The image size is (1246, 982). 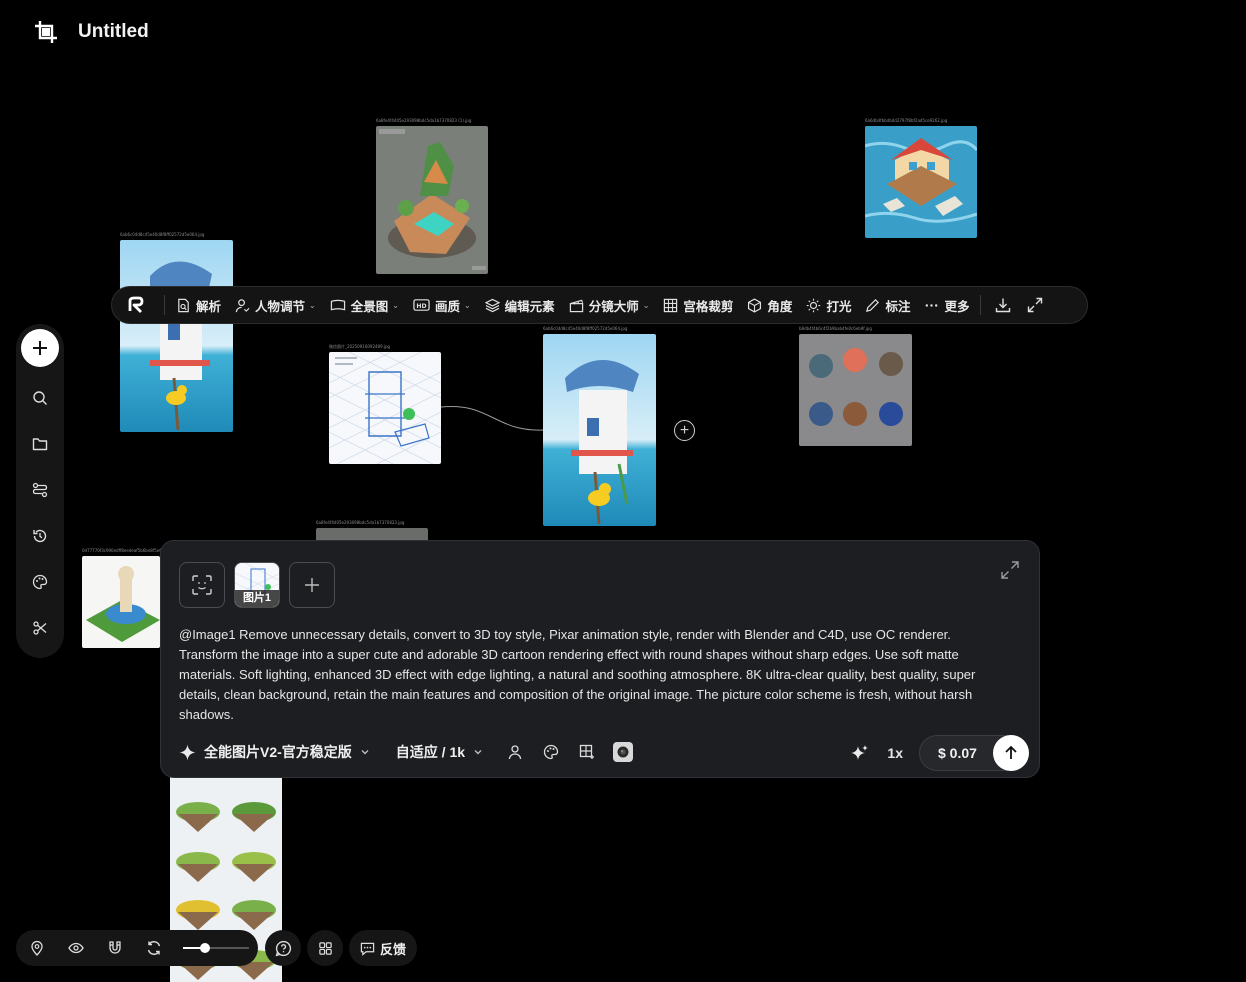 I want to click on toolbar-person-adjust: 人物调节 ⌄, so click(x=275, y=305).